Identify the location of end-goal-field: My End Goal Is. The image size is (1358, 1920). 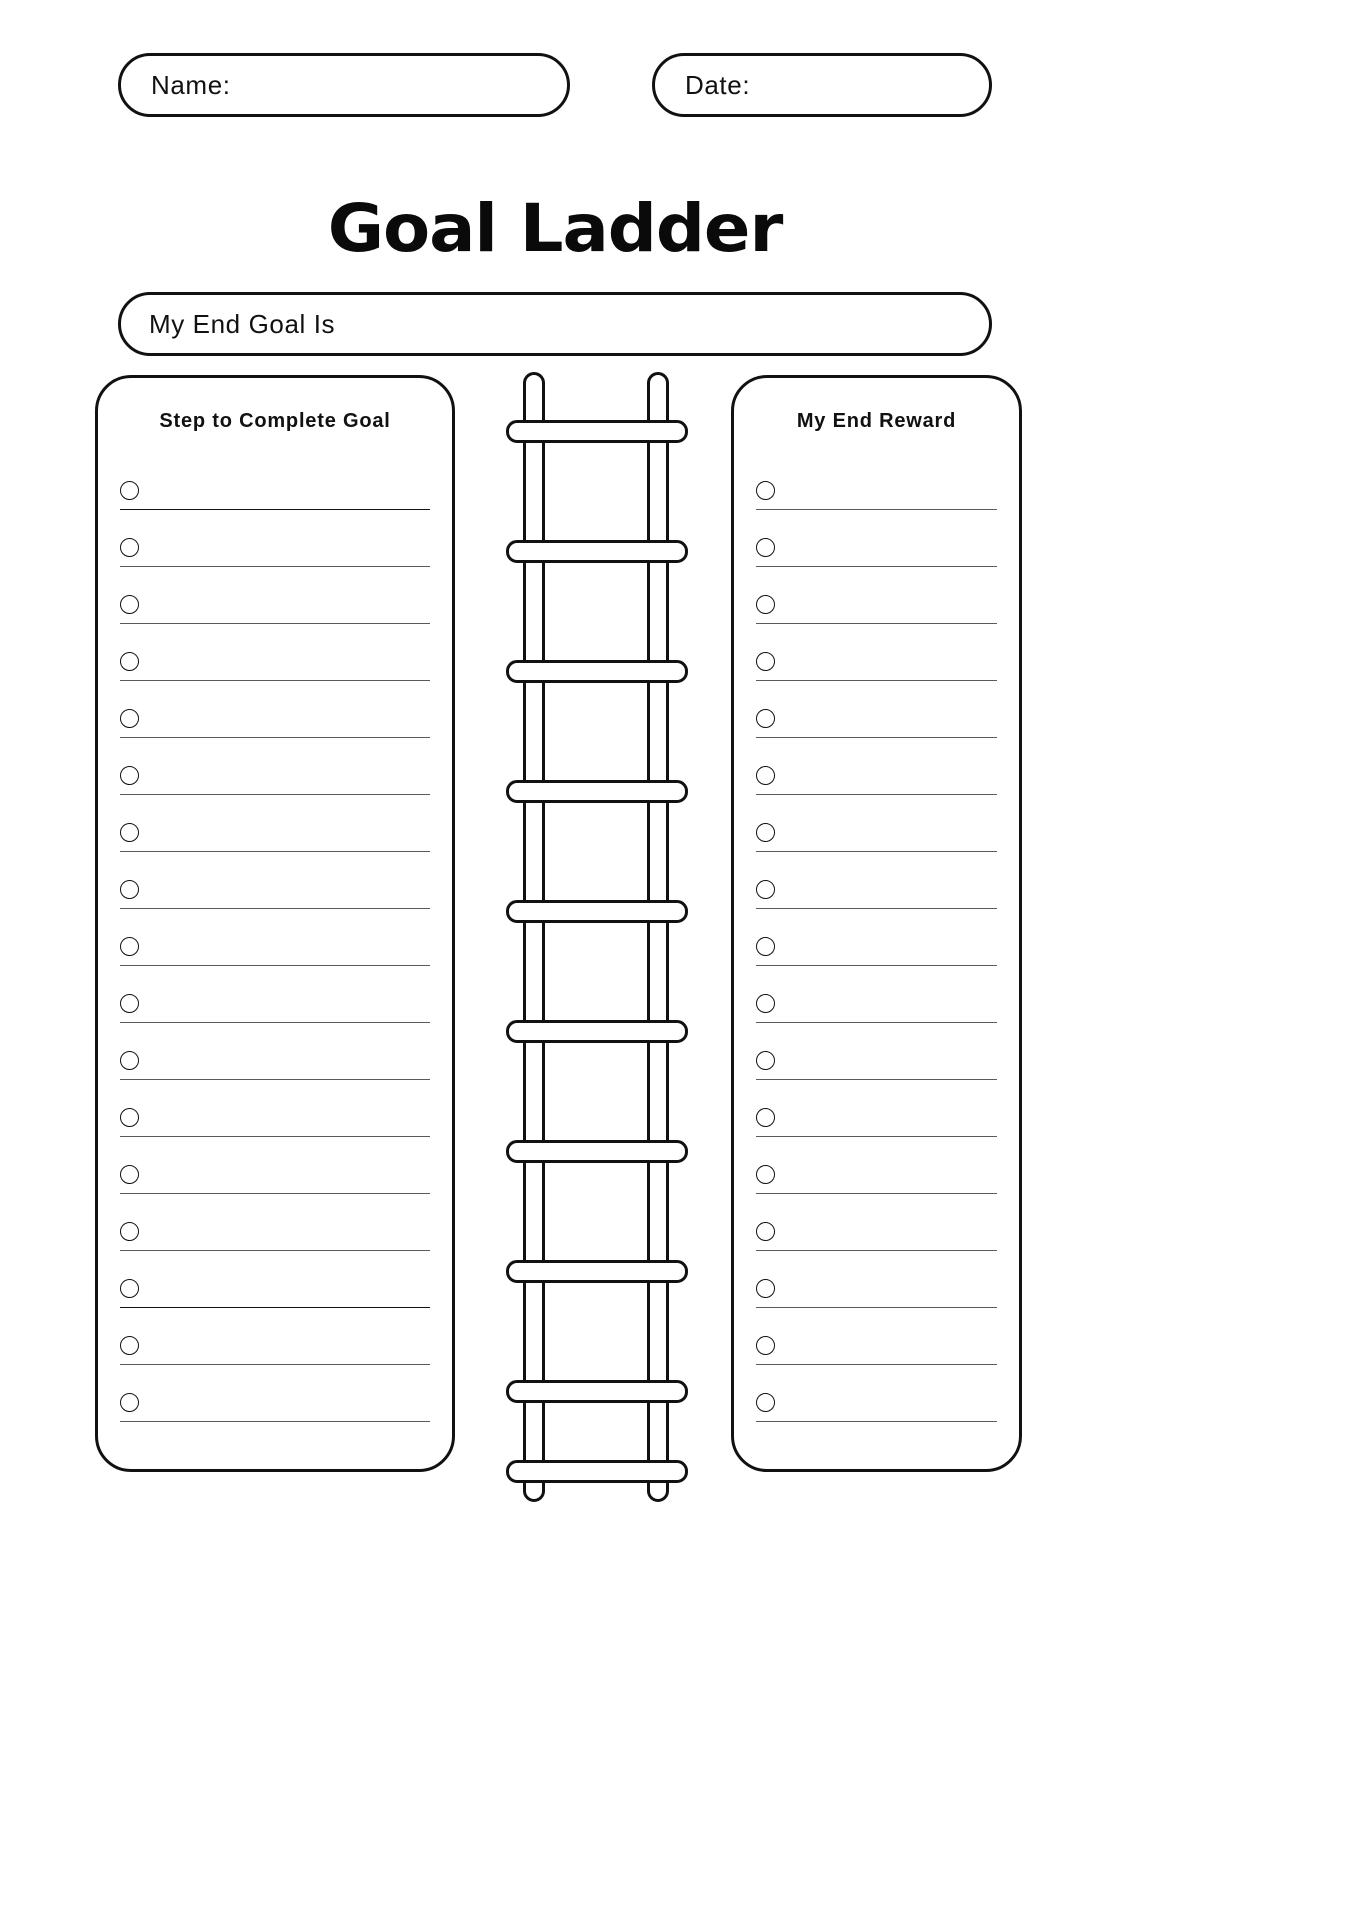
(555, 324).